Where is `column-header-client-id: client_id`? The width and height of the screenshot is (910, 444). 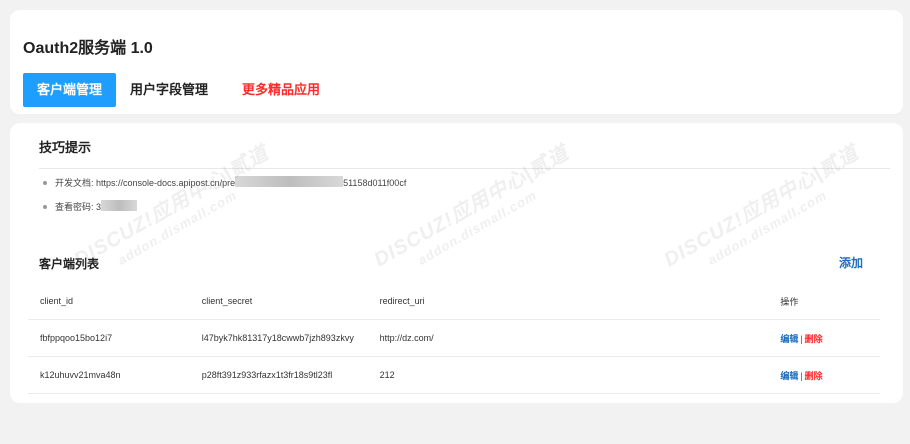
column-header-client-id: client_id is located at coordinates (109, 301).